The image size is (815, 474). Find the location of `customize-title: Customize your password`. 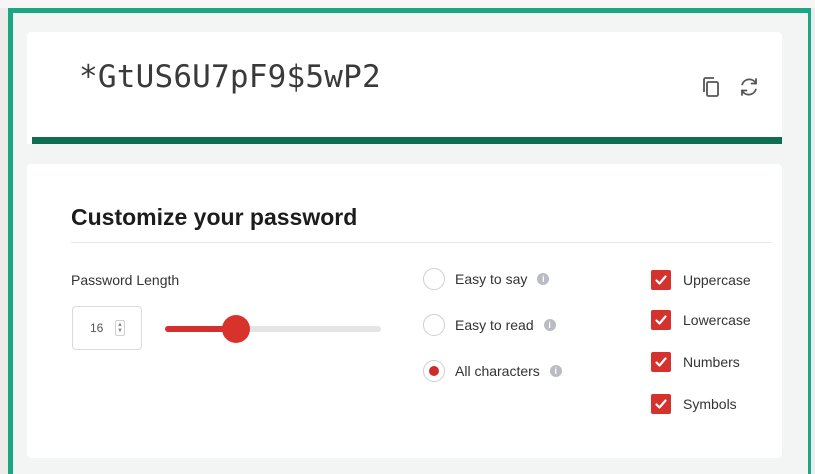

customize-title: Customize your password is located at coordinates (214, 217).